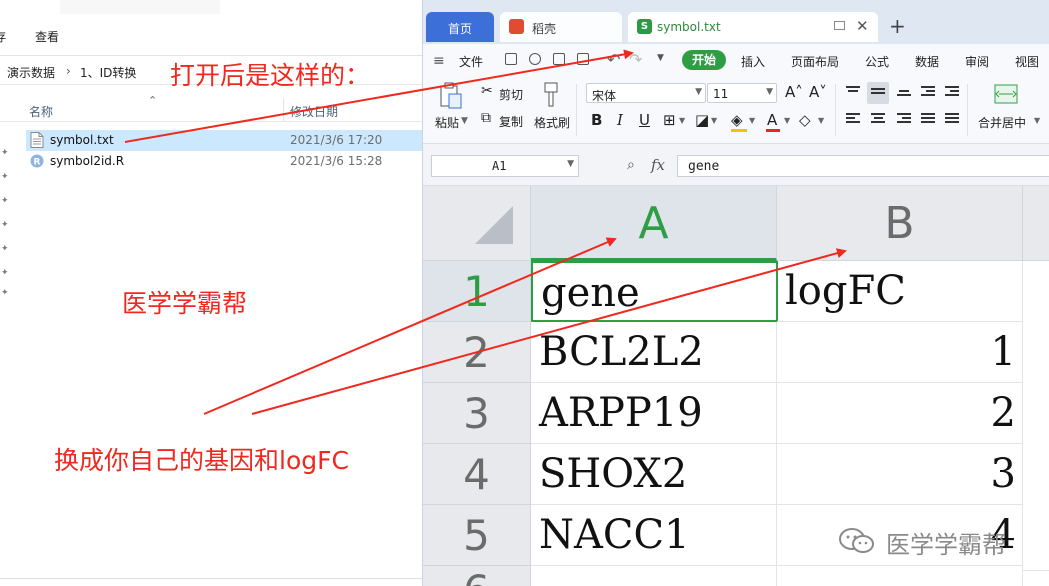  What do you see at coordinates (439, 61) in the screenshot?
I see `hamburger-menu-icon: ≡` at bounding box center [439, 61].